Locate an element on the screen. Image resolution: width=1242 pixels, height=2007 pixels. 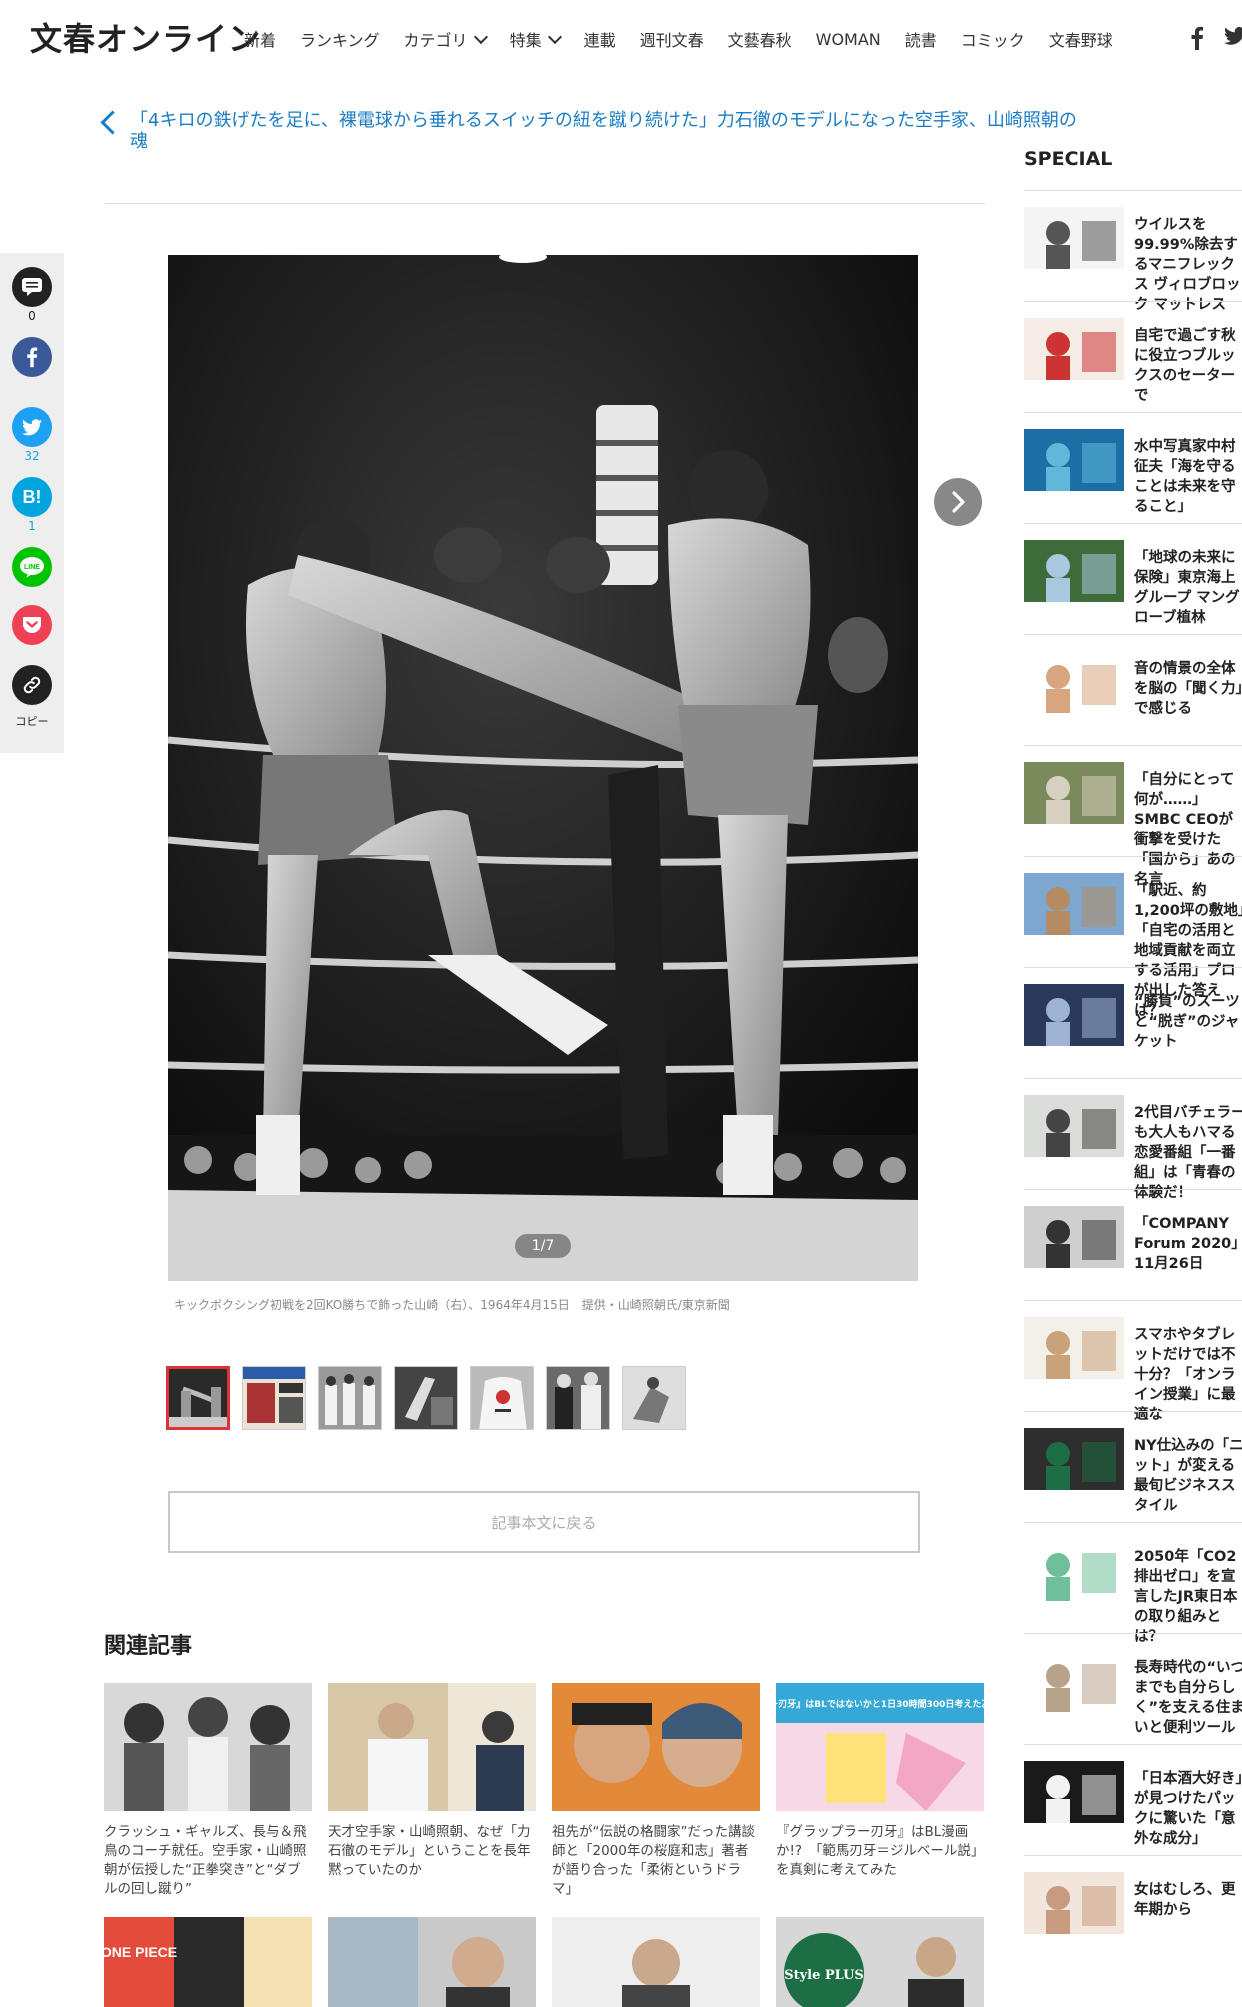
nav-item-shukan-bunshun: 週刊文春 is located at coordinates (672, 39).